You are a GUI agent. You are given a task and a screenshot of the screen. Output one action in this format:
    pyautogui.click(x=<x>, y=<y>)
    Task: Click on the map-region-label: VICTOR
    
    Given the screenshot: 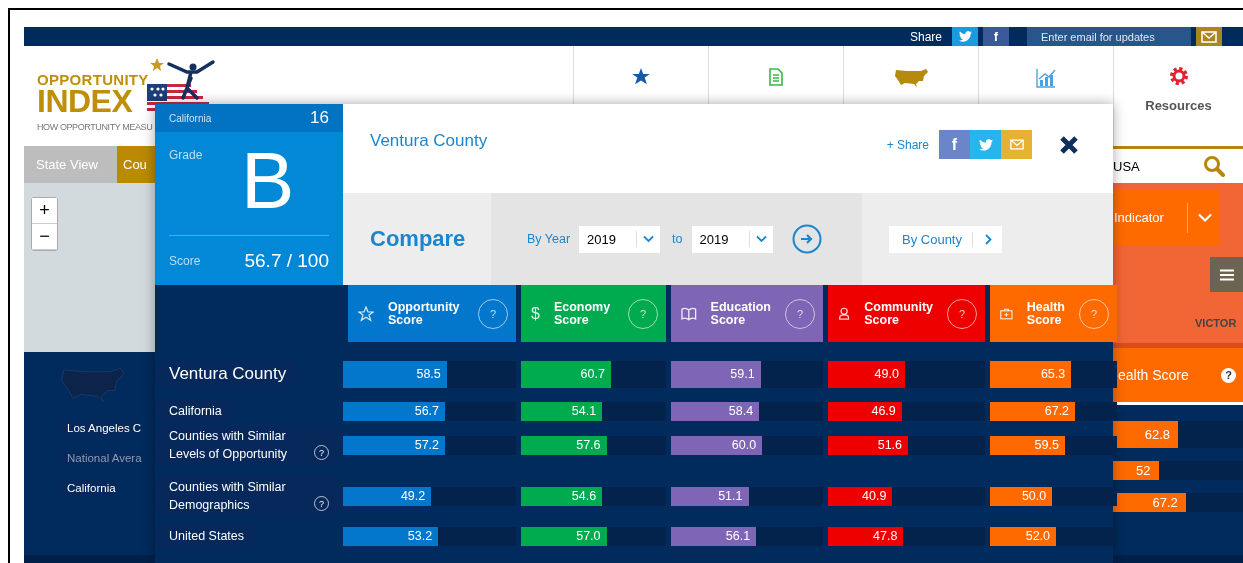 What is the action you would take?
    pyautogui.click(x=1216, y=323)
    